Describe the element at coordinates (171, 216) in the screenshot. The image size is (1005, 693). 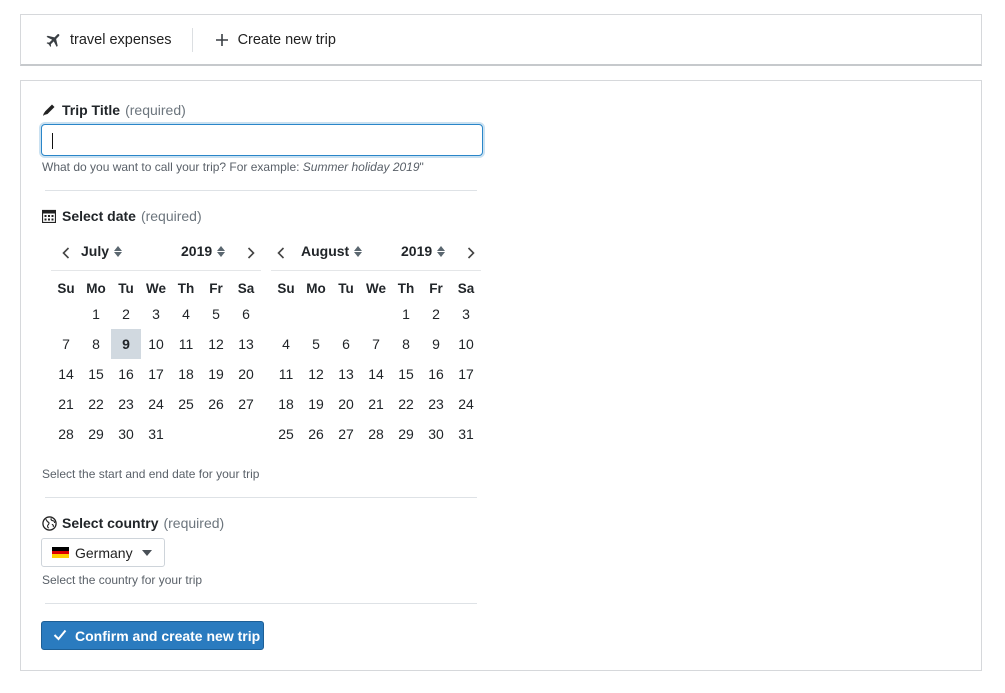
I see `select-date-required: (required)` at that location.